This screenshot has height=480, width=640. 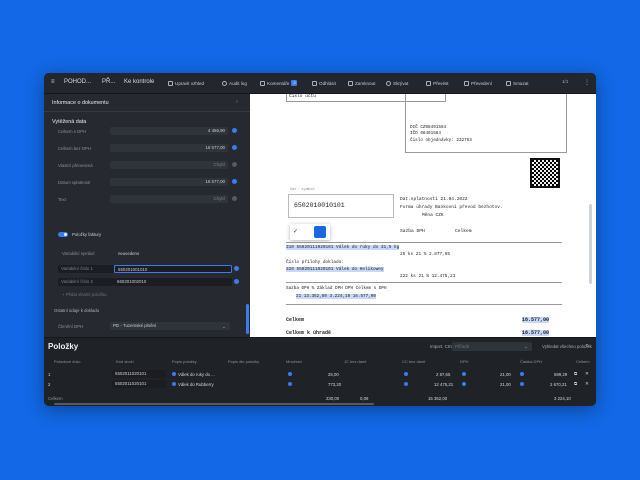 What do you see at coordinates (295, 320) in the screenshot?
I see `total-label: Celkem` at bounding box center [295, 320].